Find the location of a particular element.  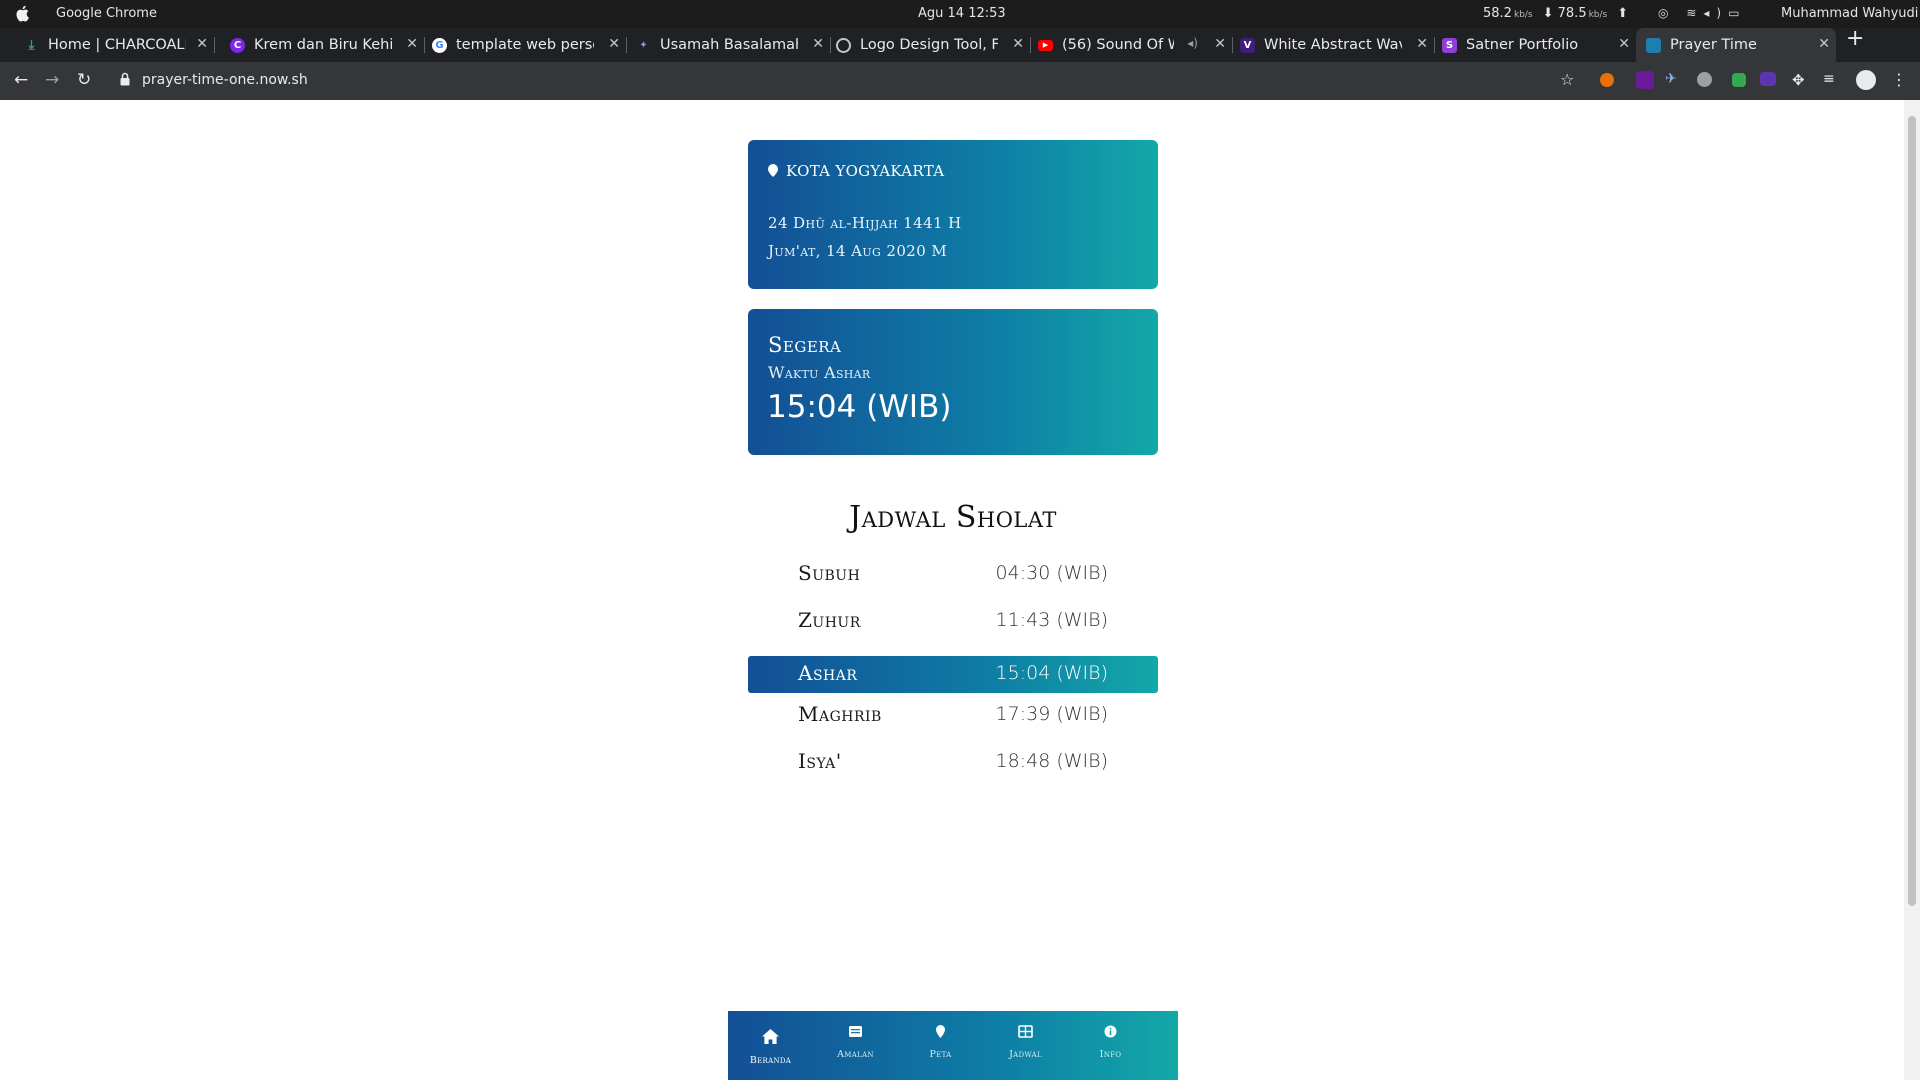

puzzle-icon: ✥ is located at coordinates (1801, 80).